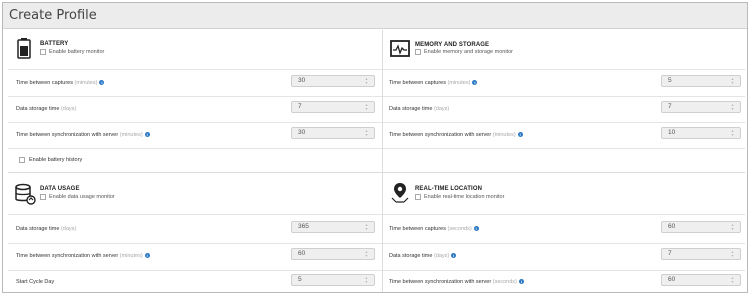  Describe the element at coordinates (333, 280) in the screenshot. I see `start-cycle-day-input: 5 ▲ ▼` at that location.